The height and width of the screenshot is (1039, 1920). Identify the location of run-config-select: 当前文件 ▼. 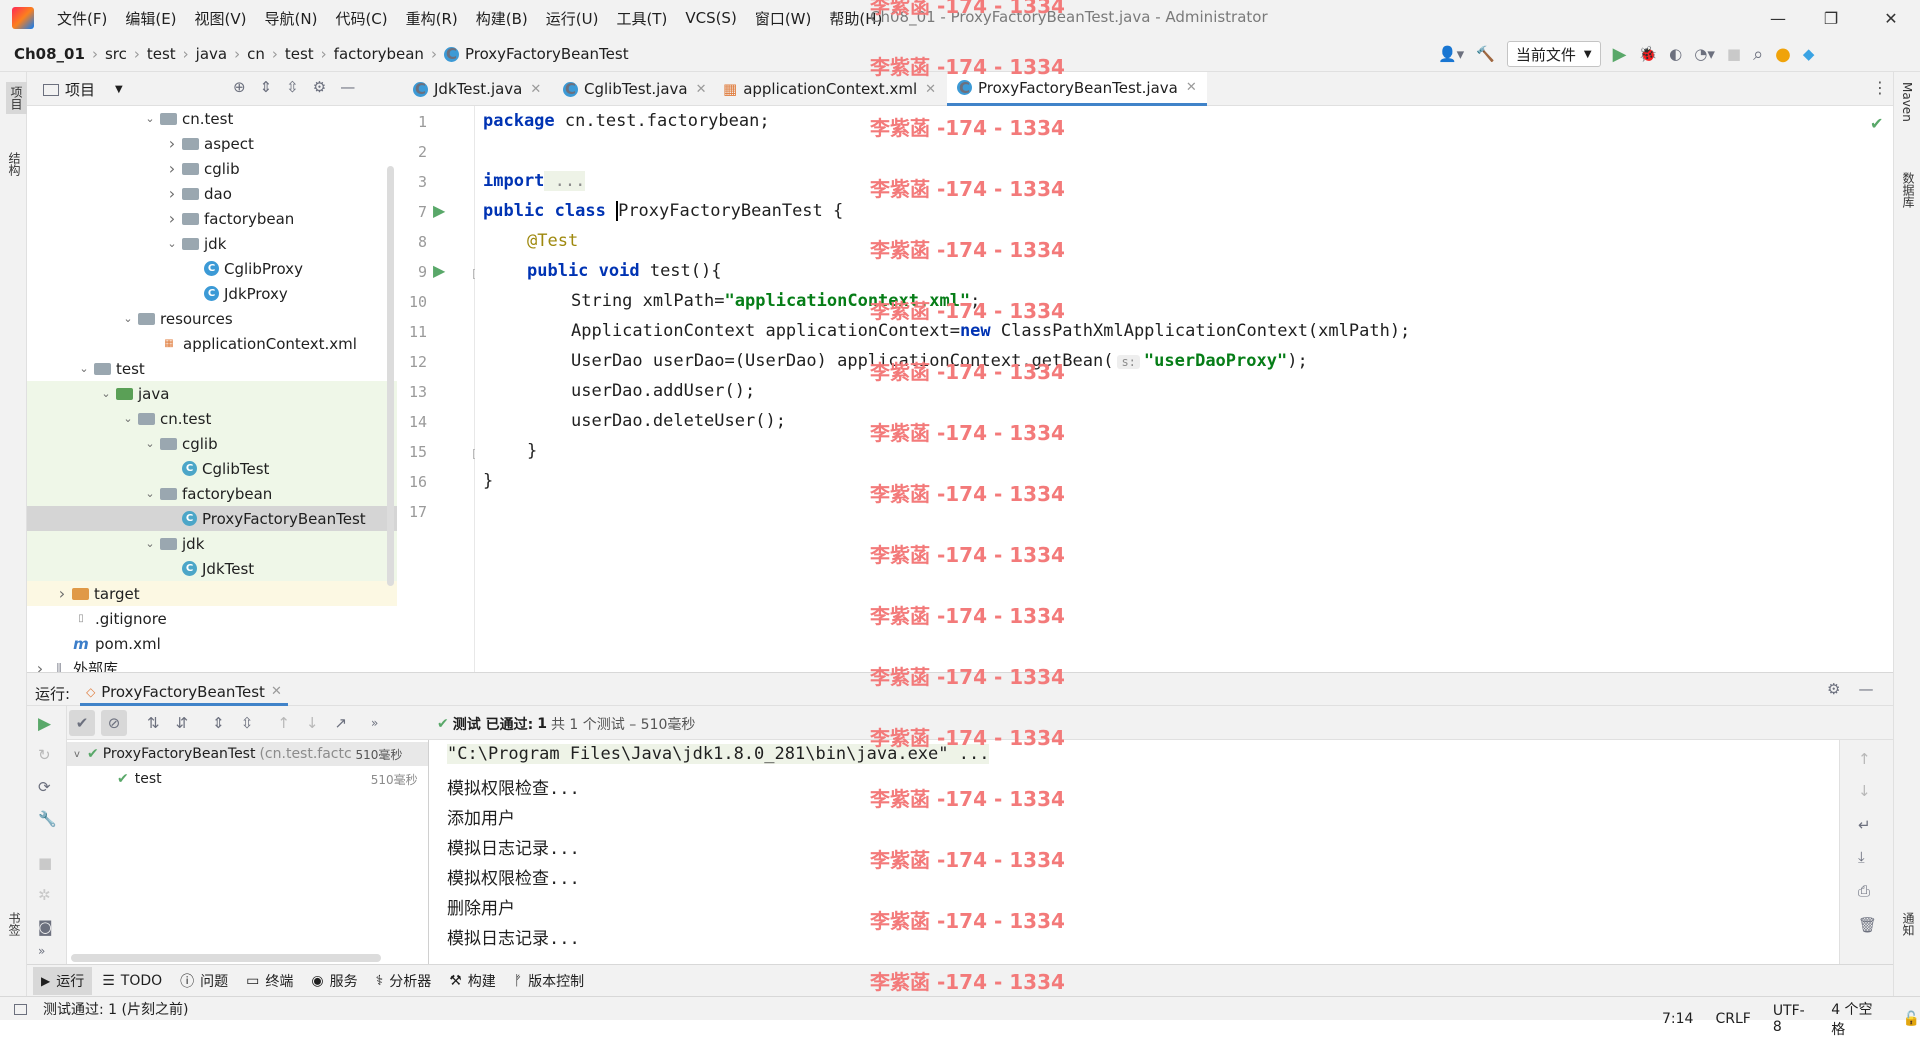
(1553, 54).